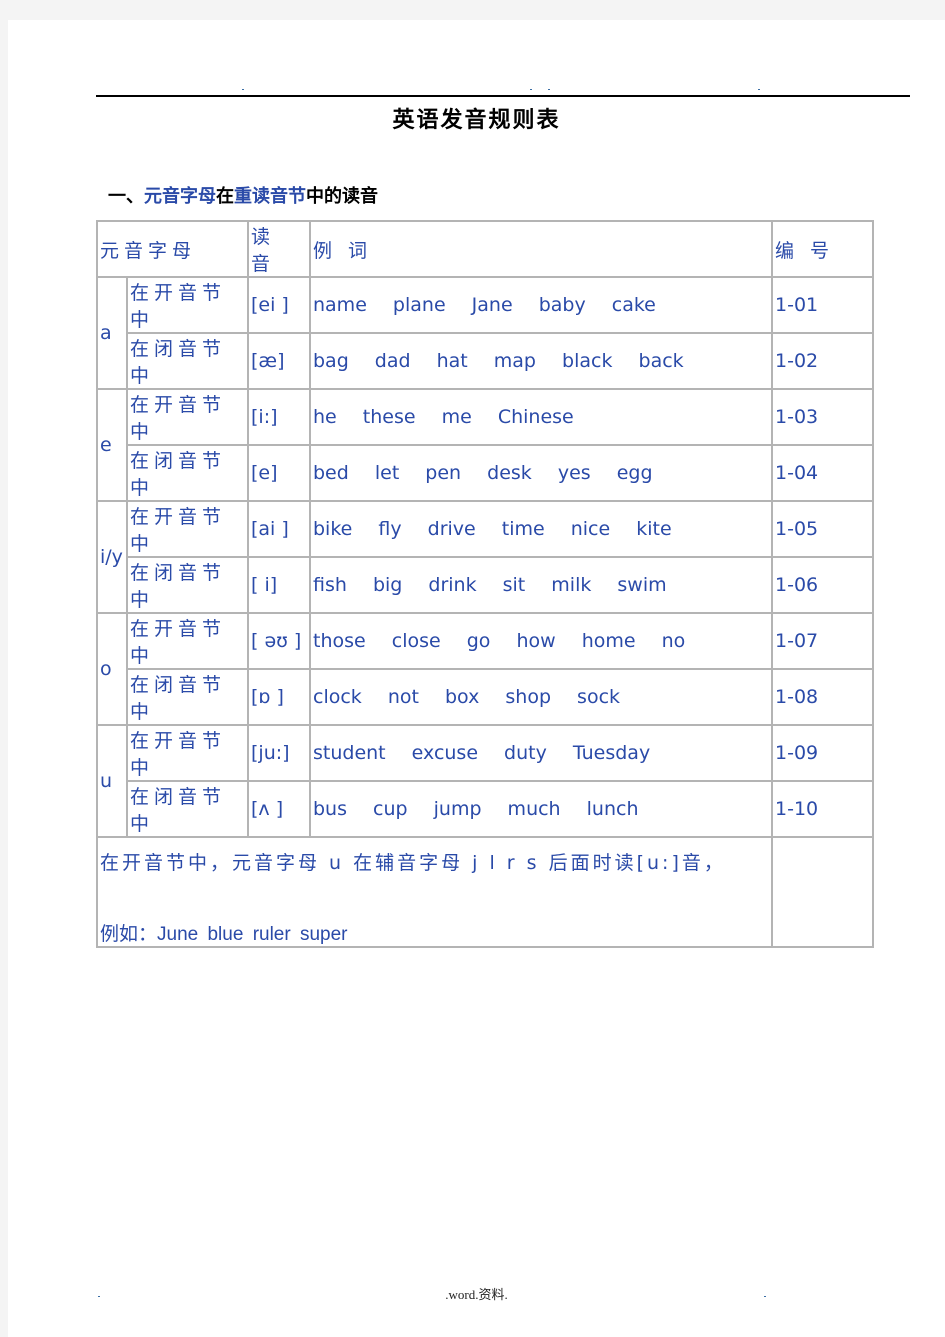  I want to click on vowel-letter: i/y, so click(112, 557).